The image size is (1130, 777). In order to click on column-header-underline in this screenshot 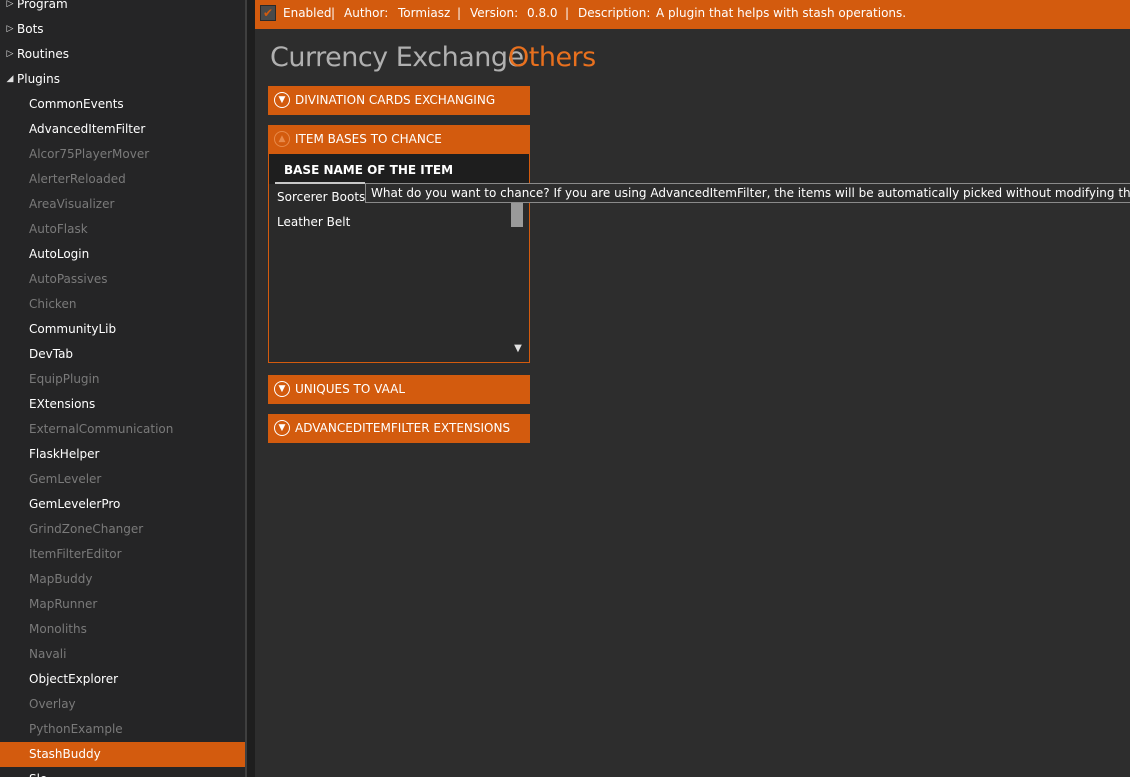, I will do `click(320, 183)`.